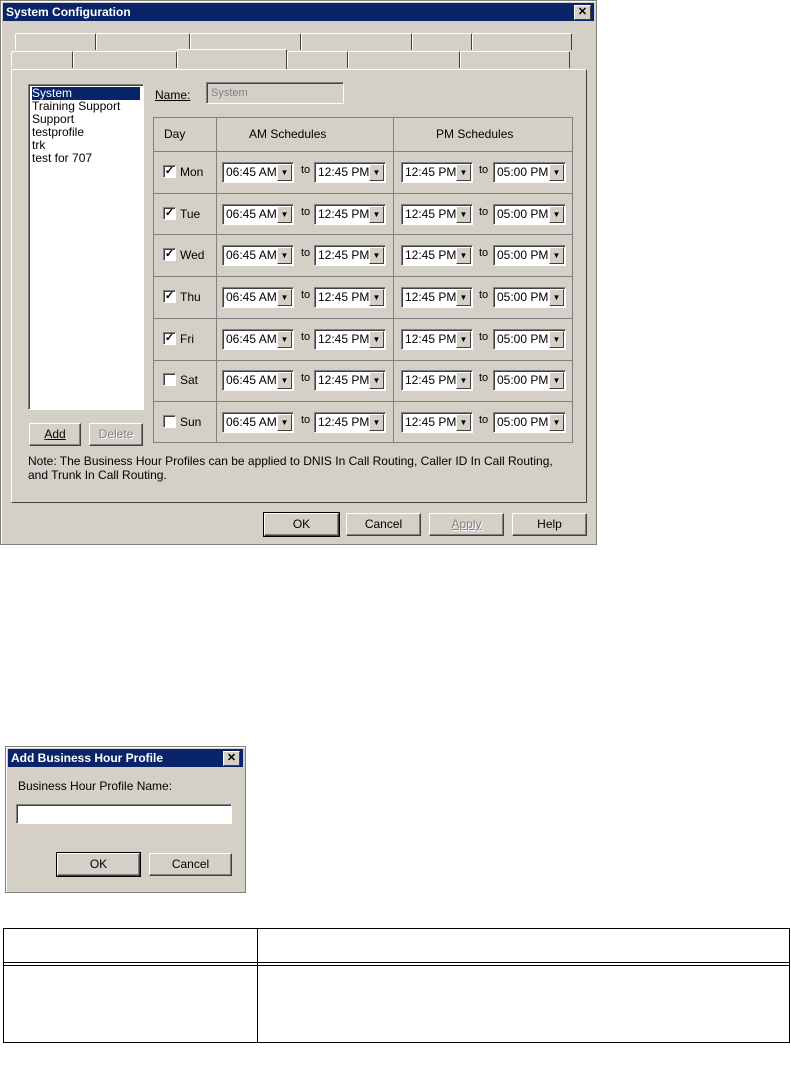  Describe the element at coordinates (317, 59) in the screenshot. I see `tab-holiday` at that location.